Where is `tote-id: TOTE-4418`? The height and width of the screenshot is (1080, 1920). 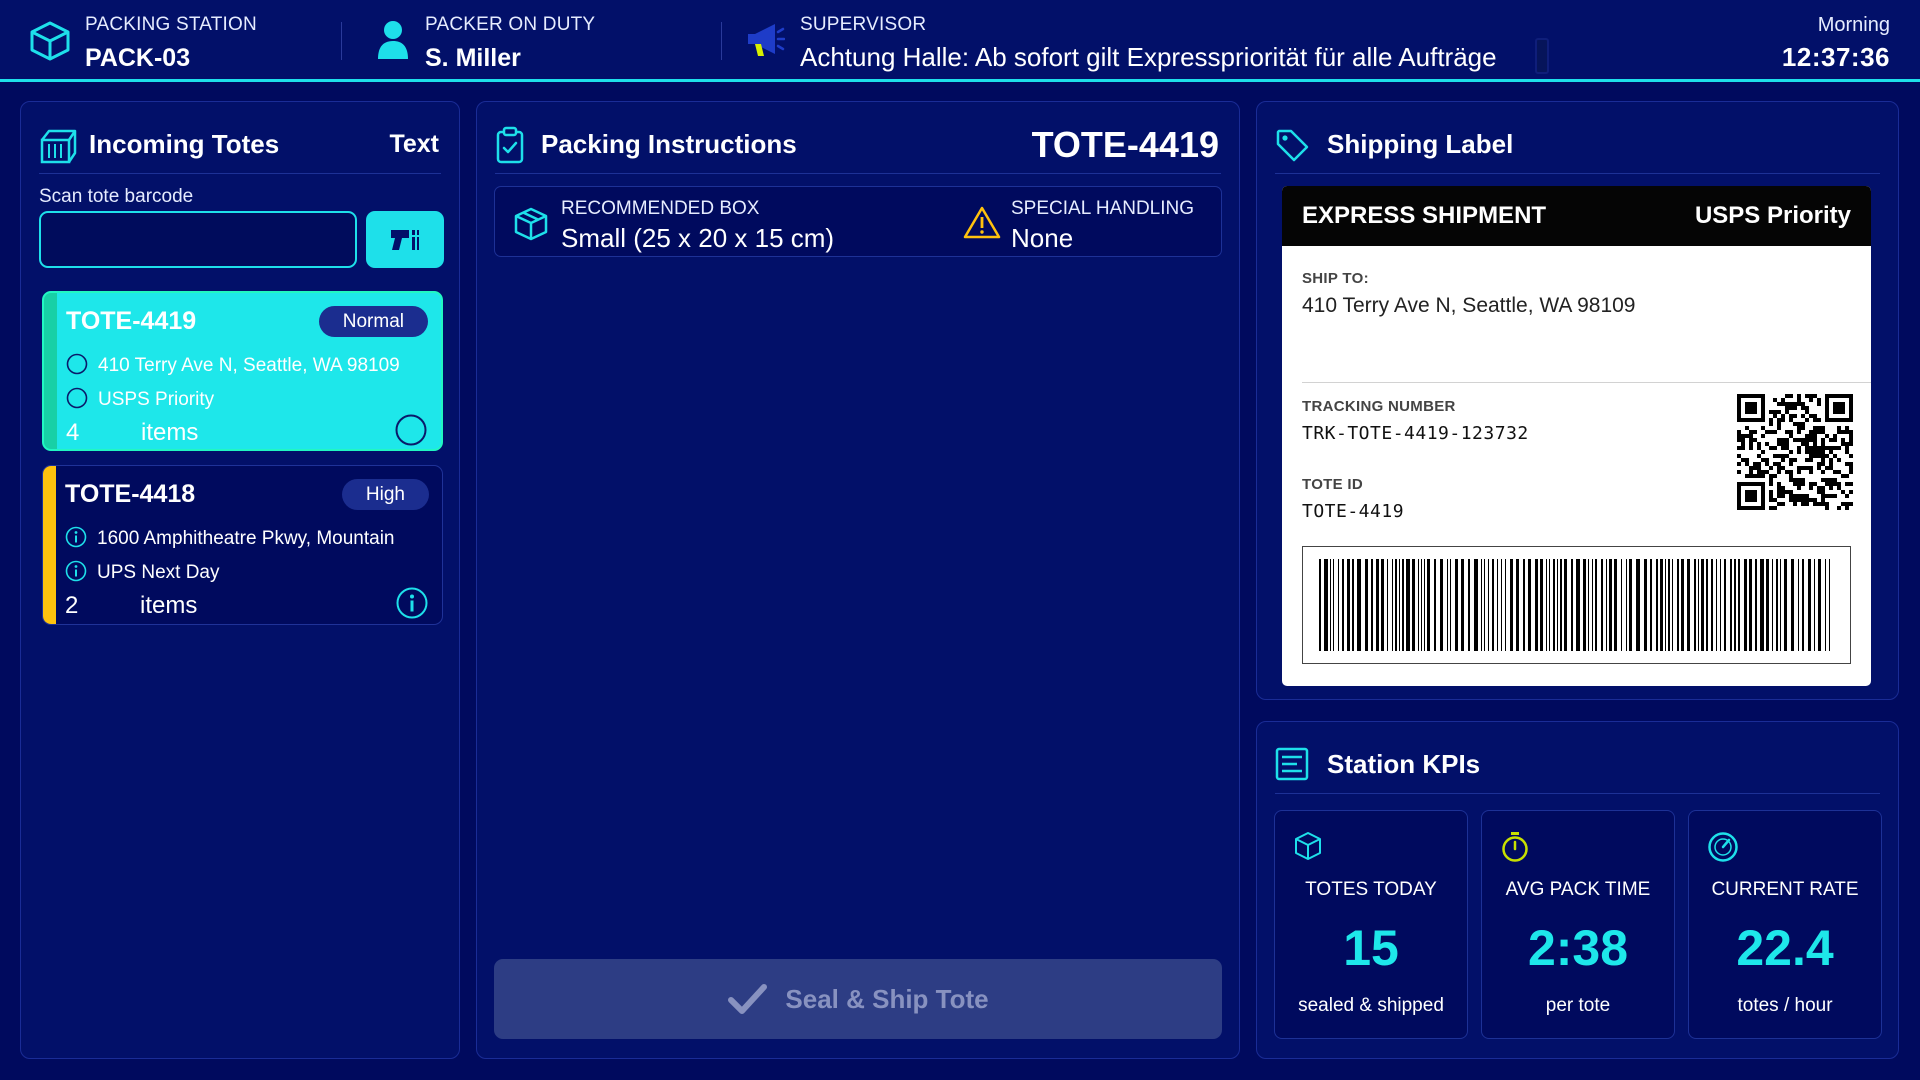
tote-id: TOTE-4418 is located at coordinates (130, 494).